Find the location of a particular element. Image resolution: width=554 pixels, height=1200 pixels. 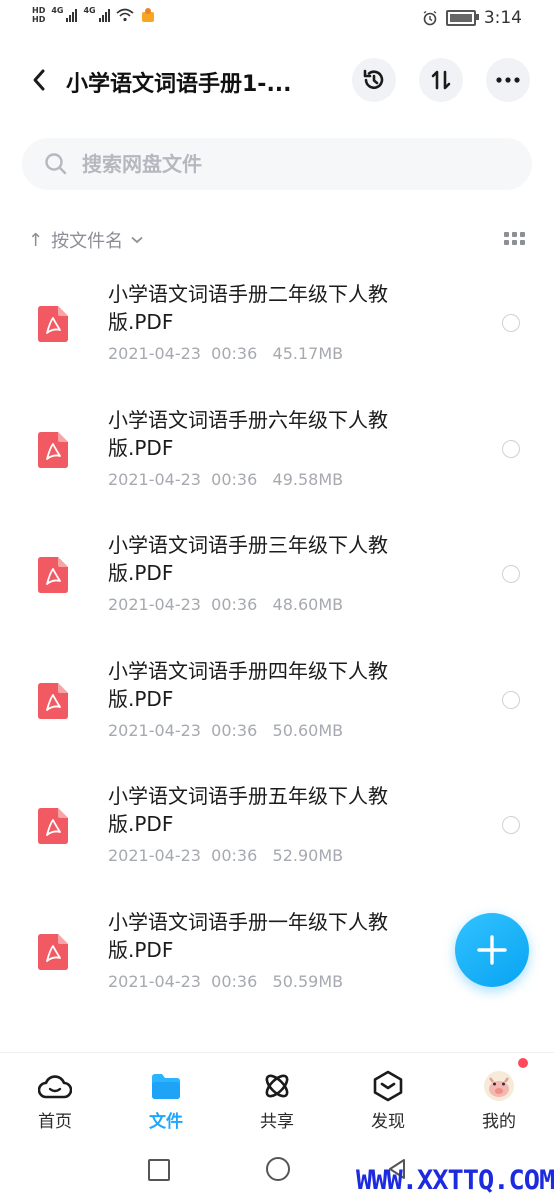

status-right: 3:14 is located at coordinates (472, 18).